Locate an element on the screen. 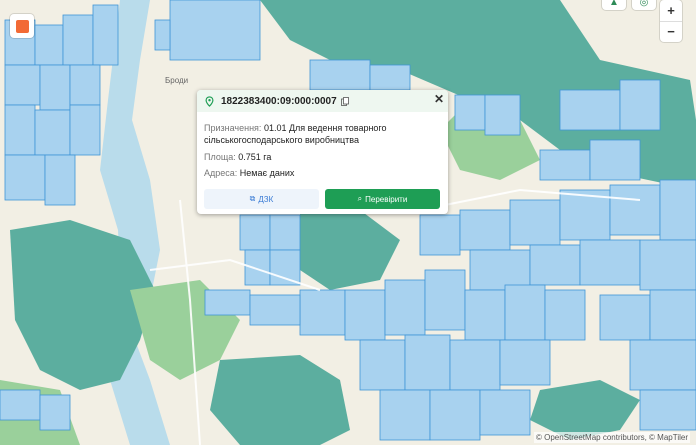 This screenshot has width=696, height=445. map-attribution: © OpenStreetMap contributors, © MapTiler is located at coordinates (612, 437).